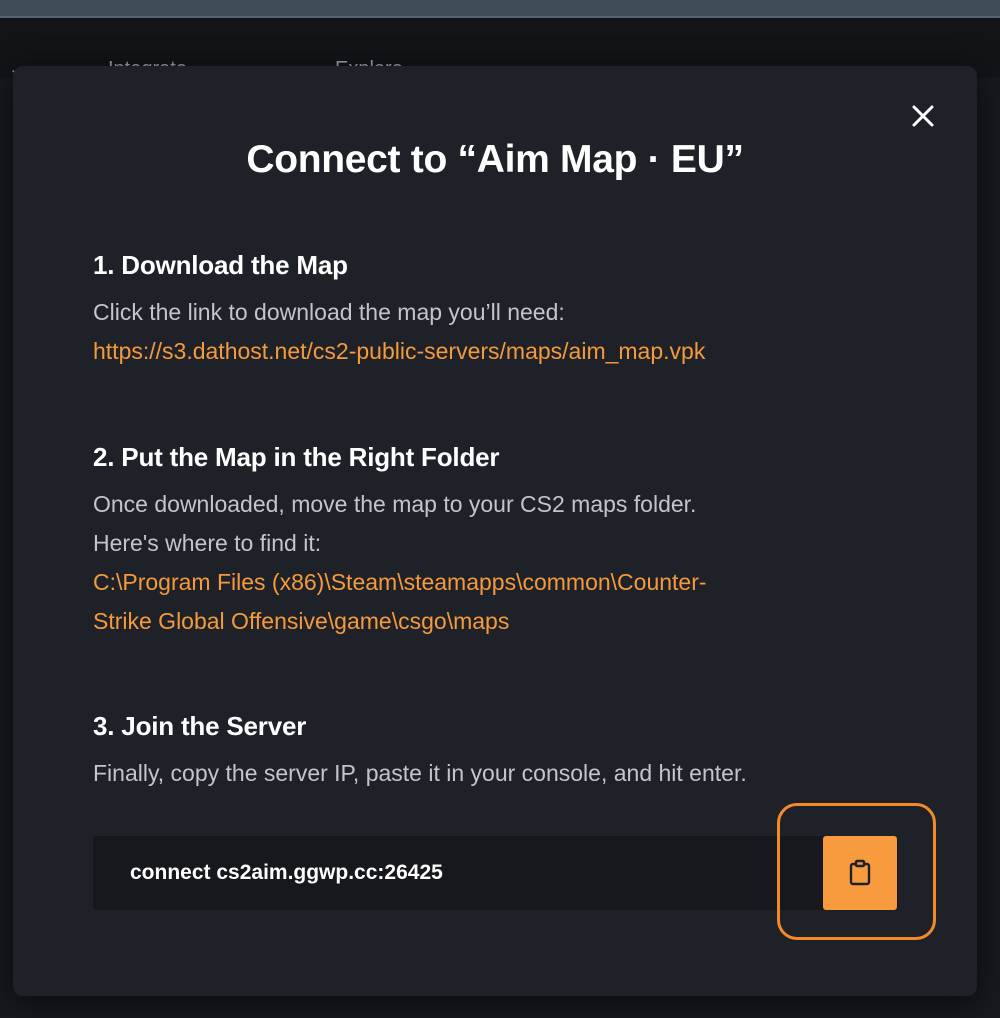 The image size is (1000, 1018). I want to click on step-heading: 3. Join the Server, so click(200, 726).